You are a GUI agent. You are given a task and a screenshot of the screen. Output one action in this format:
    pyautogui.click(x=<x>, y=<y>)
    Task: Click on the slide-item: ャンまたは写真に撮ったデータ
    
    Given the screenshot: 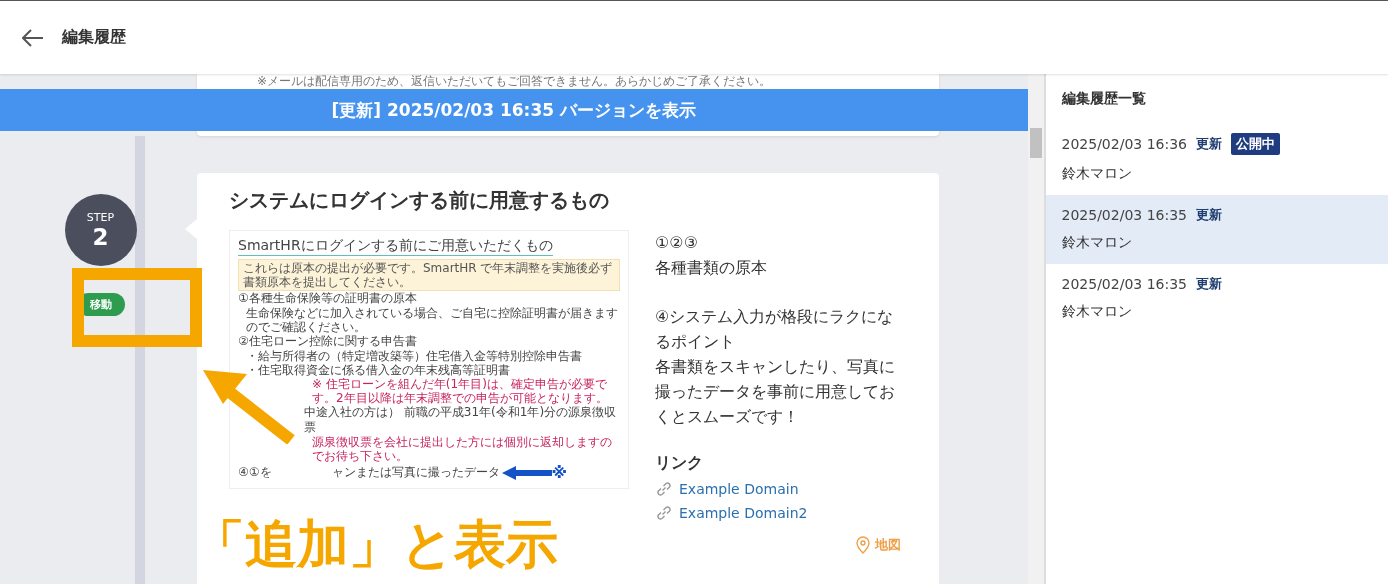 What is the action you would take?
    pyautogui.click(x=415, y=472)
    